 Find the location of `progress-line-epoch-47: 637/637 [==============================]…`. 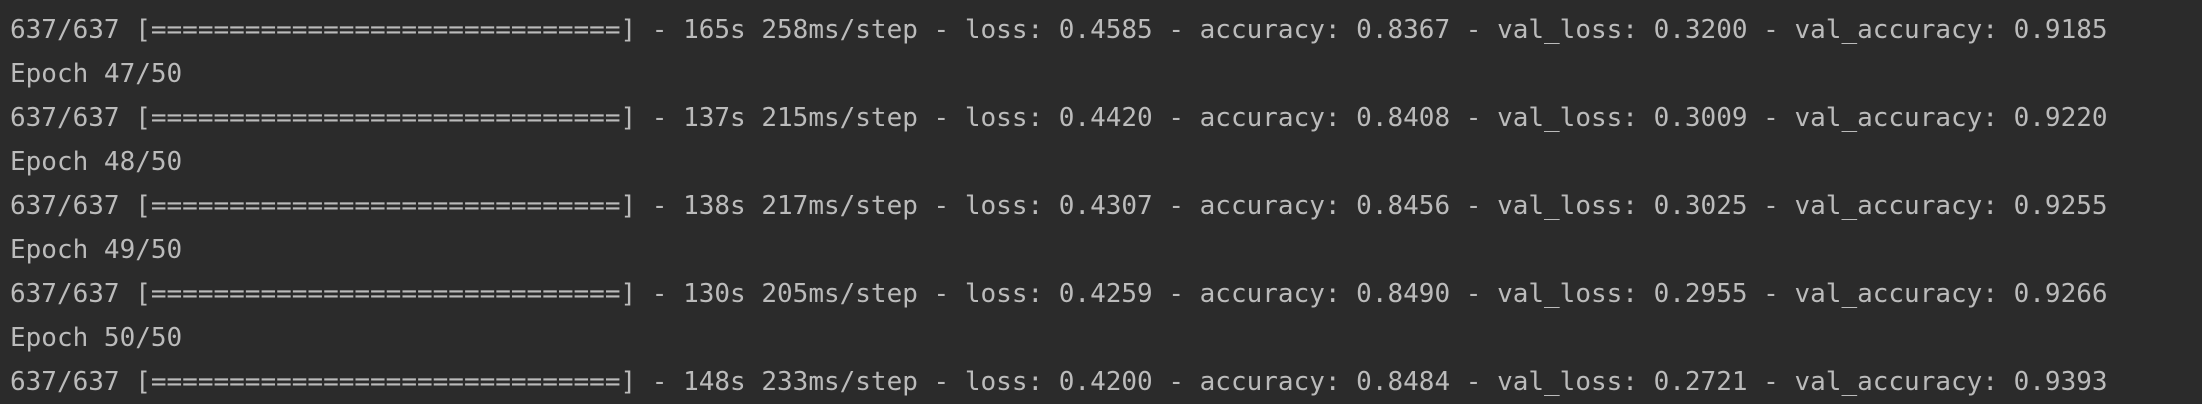

progress-line-epoch-47: 637/637 [==============================]… is located at coordinates (1059, 118).